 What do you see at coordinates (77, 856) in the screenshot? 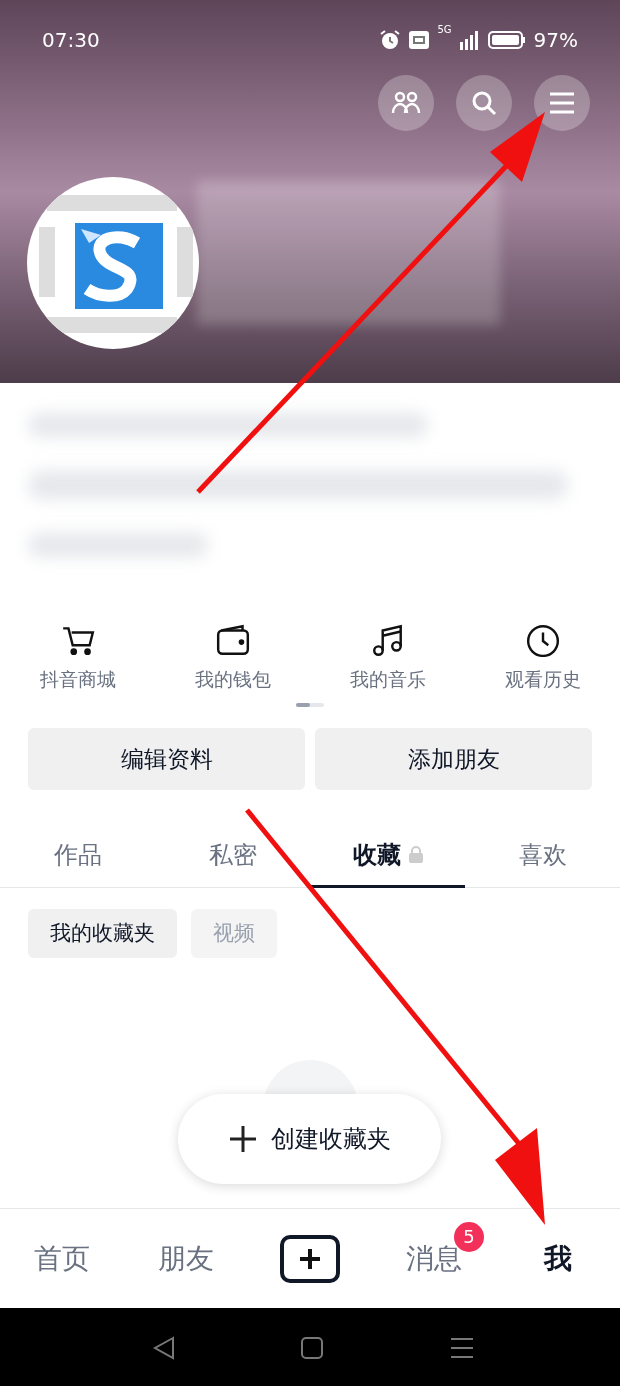
I see `profile-tab: 作品` at bounding box center [77, 856].